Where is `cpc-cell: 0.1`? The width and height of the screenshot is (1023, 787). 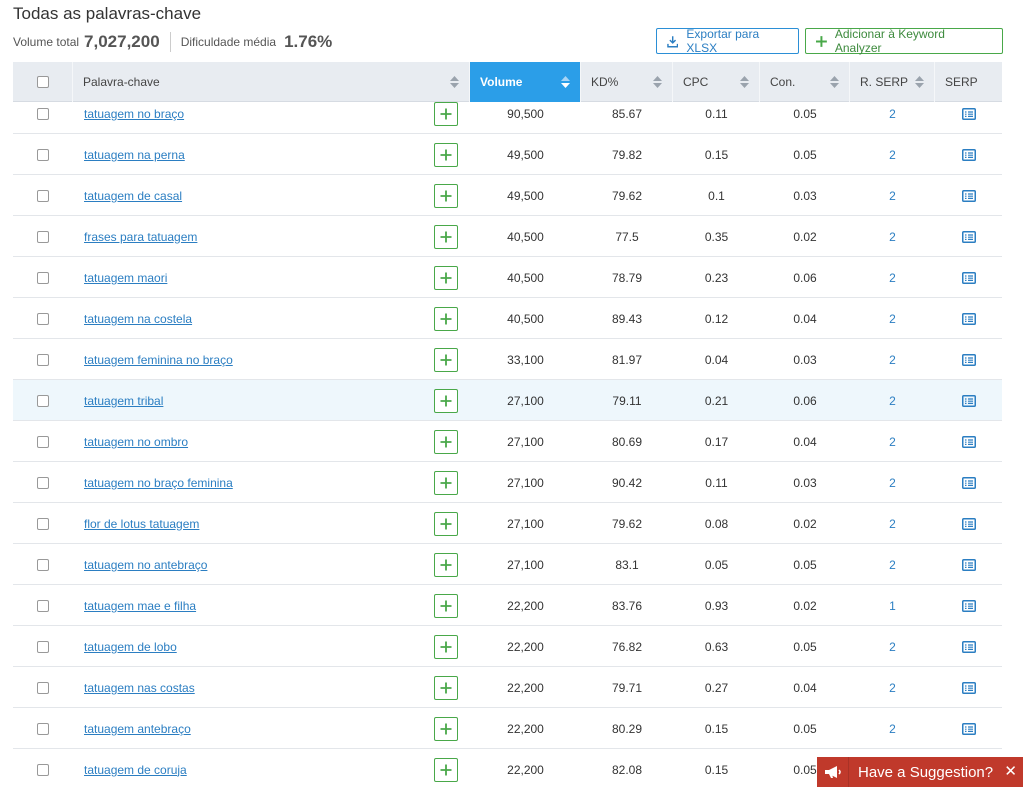
cpc-cell: 0.1 is located at coordinates (716, 195).